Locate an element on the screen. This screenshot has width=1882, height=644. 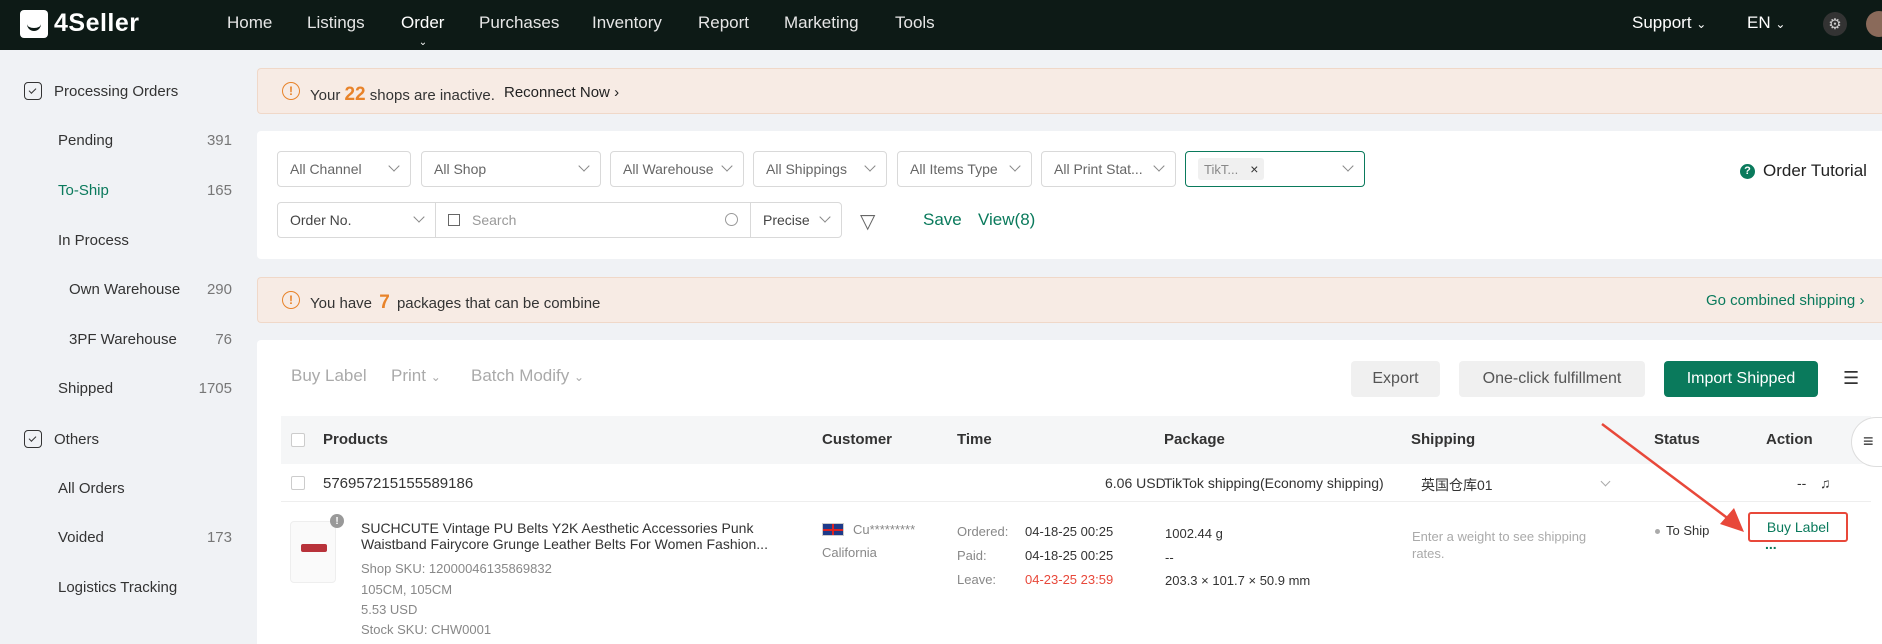
reconnect-label: Reconnect Now is located at coordinates (557, 92).